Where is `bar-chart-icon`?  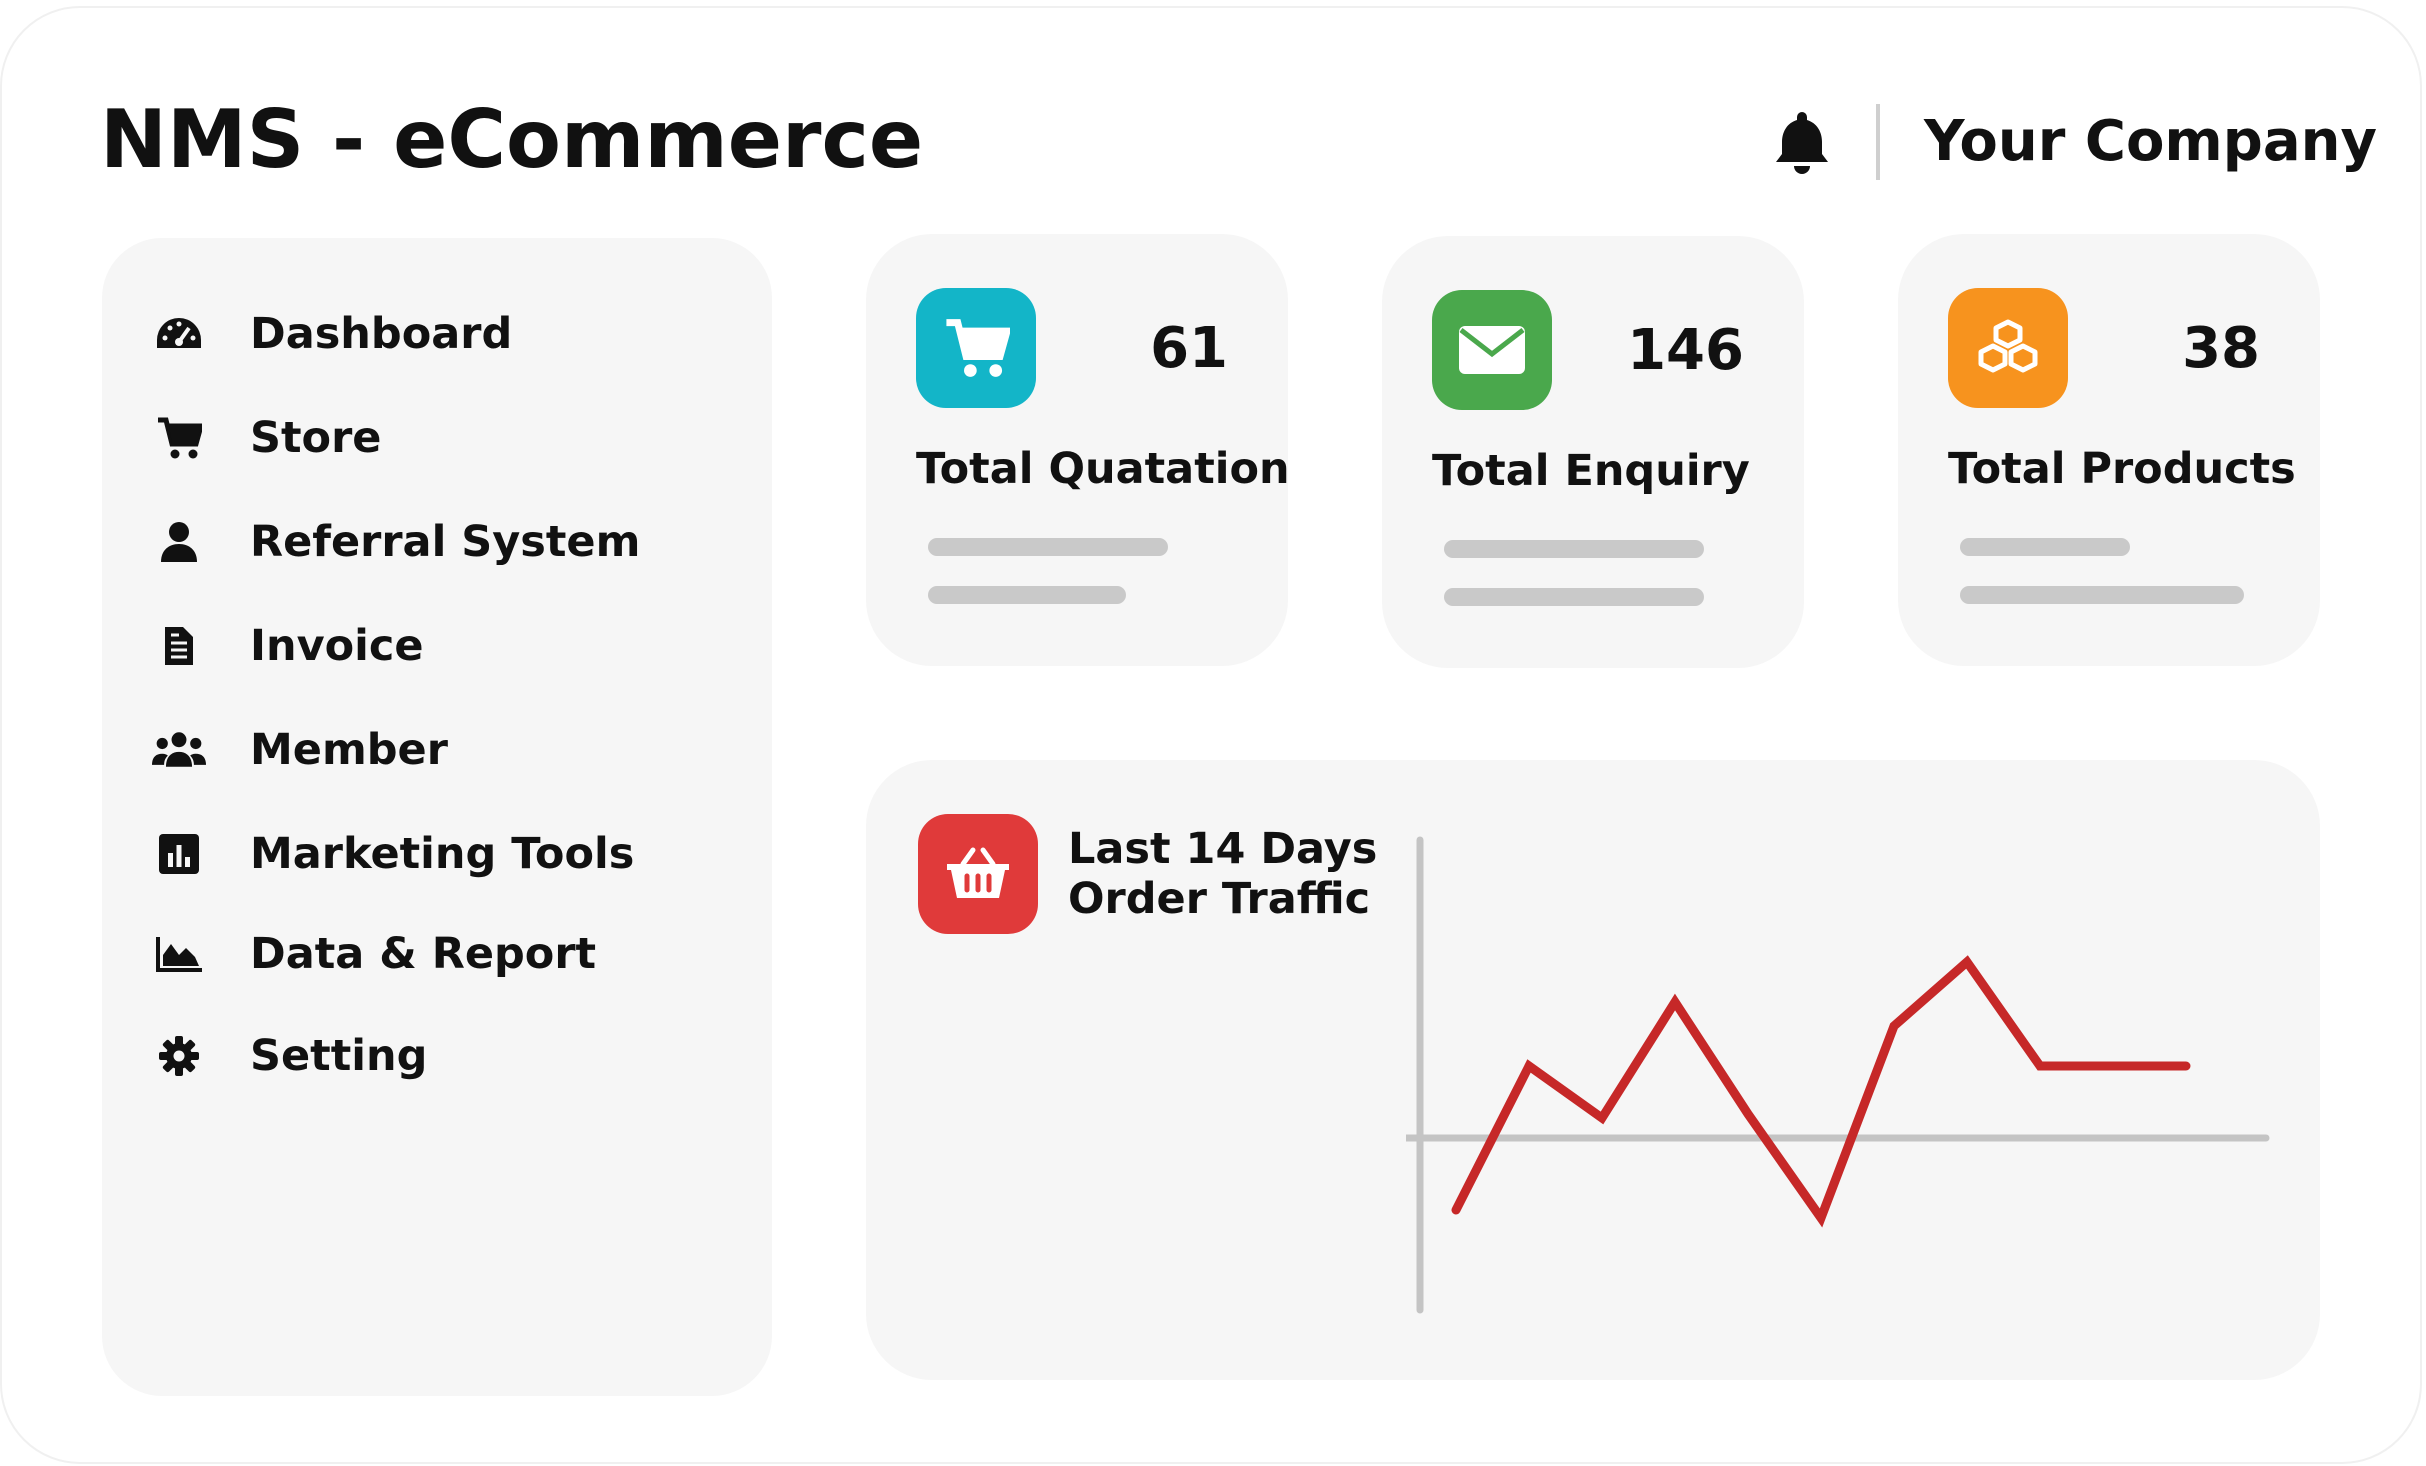
bar-chart-icon is located at coordinates (179, 854).